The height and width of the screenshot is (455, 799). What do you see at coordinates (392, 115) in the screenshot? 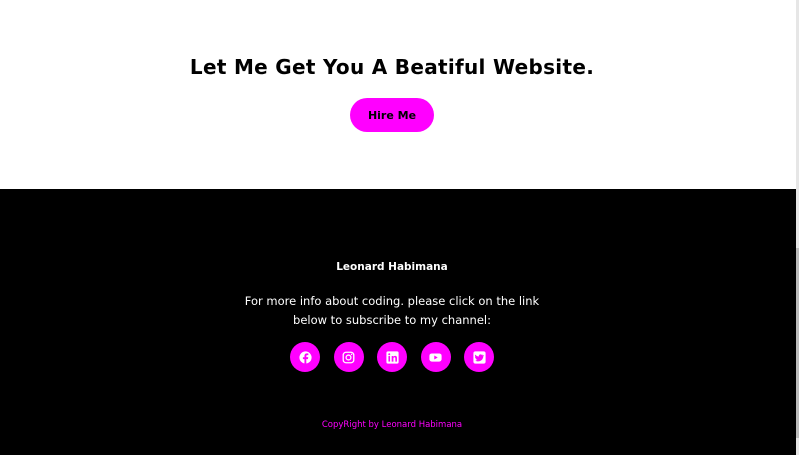
I see `hire-me-button: Hire Me` at bounding box center [392, 115].